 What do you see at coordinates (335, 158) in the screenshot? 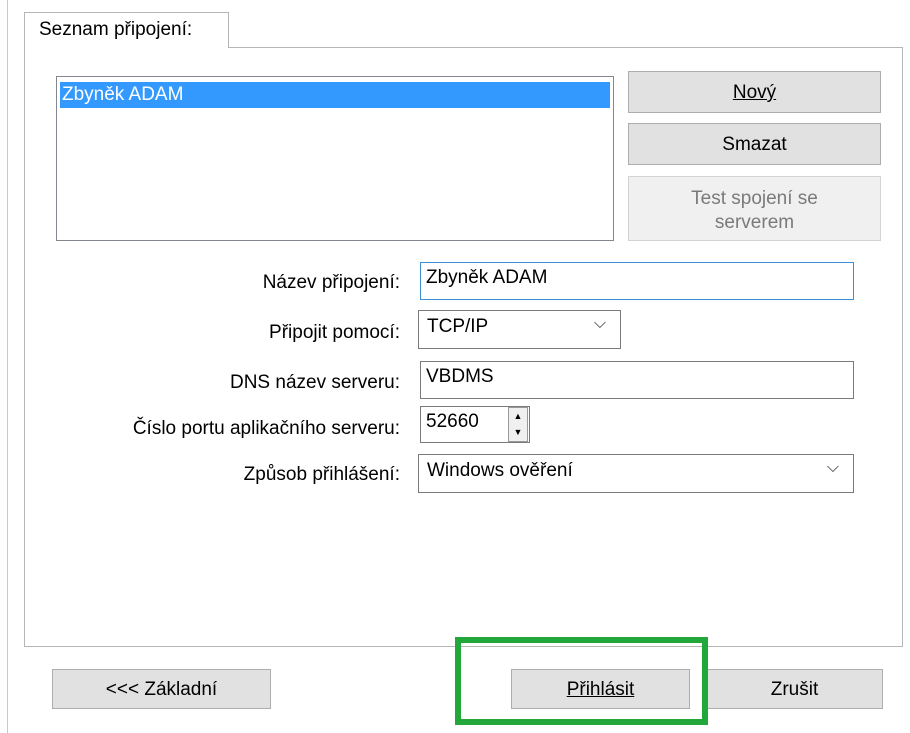
I see `connections-list: Zbyněk ADAM` at bounding box center [335, 158].